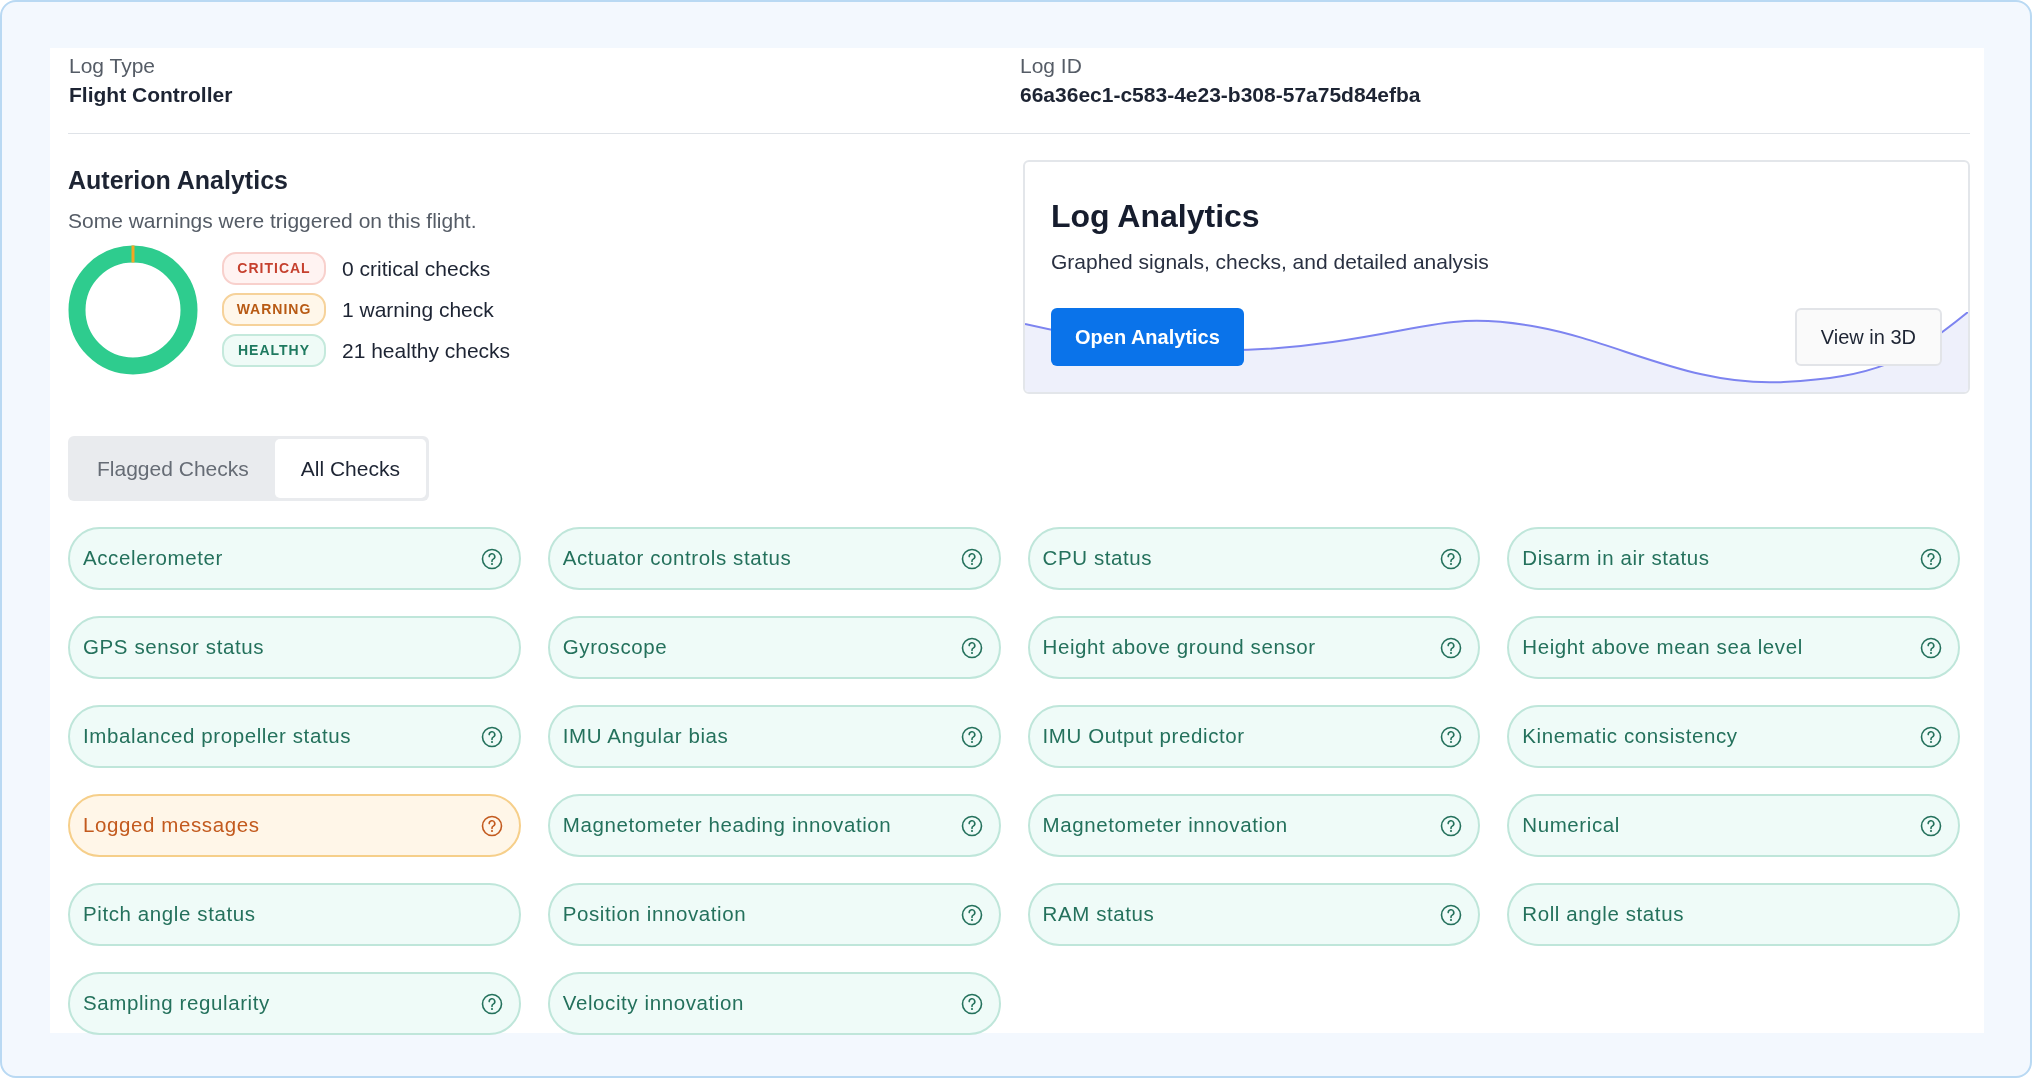 The image size is (2032, 1078). I want to click on check-item: Pitch angle status, so click(294, 915).